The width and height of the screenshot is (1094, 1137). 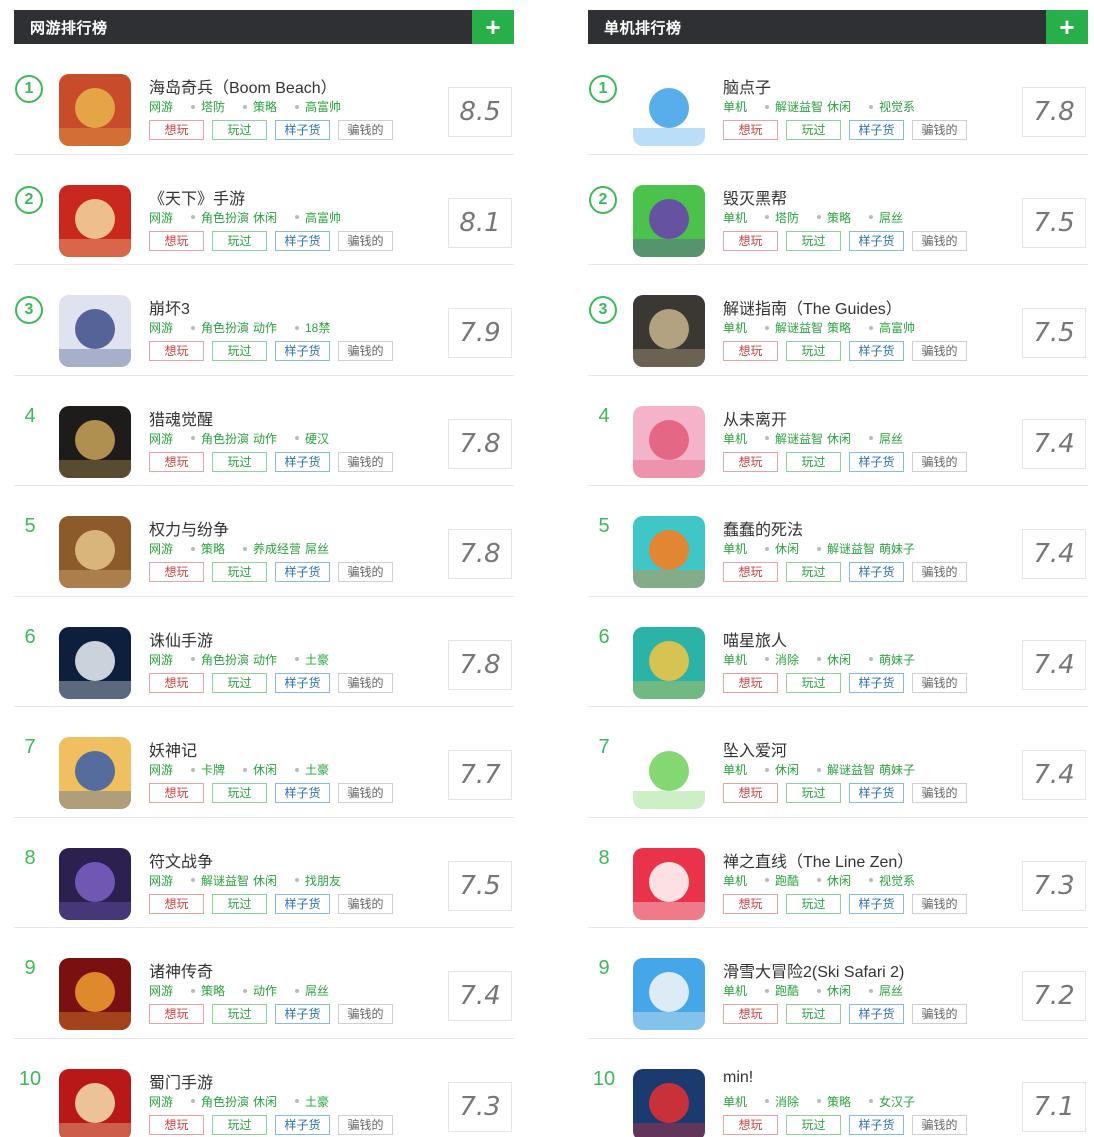 What do you see at coordinates (738, 1078) in the screenshot?
I see `game-name-link: min!` at bounding box center [738, 1078].